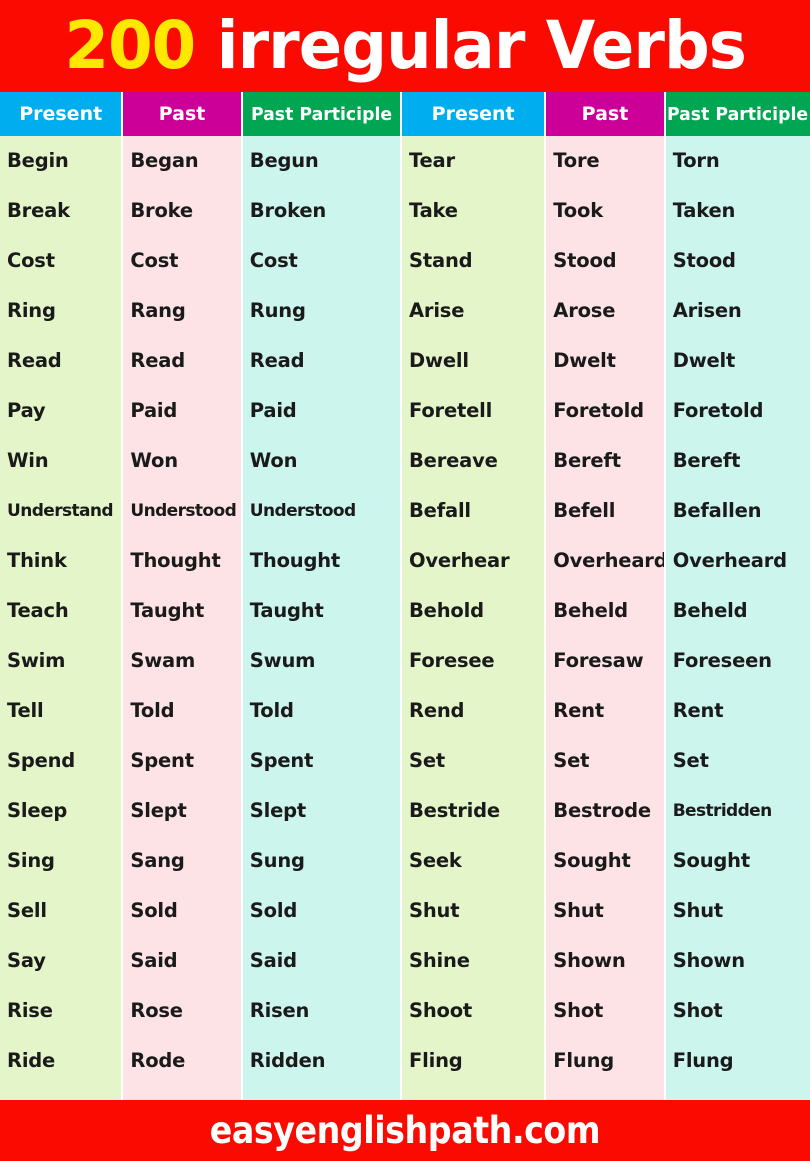  I want to click on verb-cell: Sang, so click(157, 860).